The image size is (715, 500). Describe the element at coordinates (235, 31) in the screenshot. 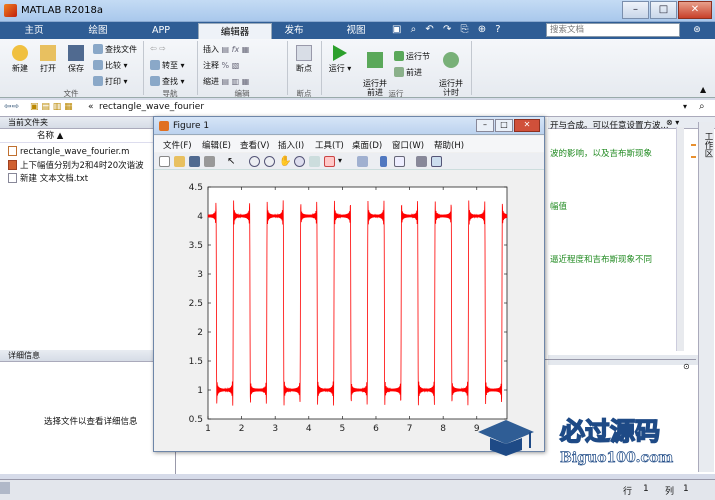

I see `tab-editor: 编辑器` at that location.